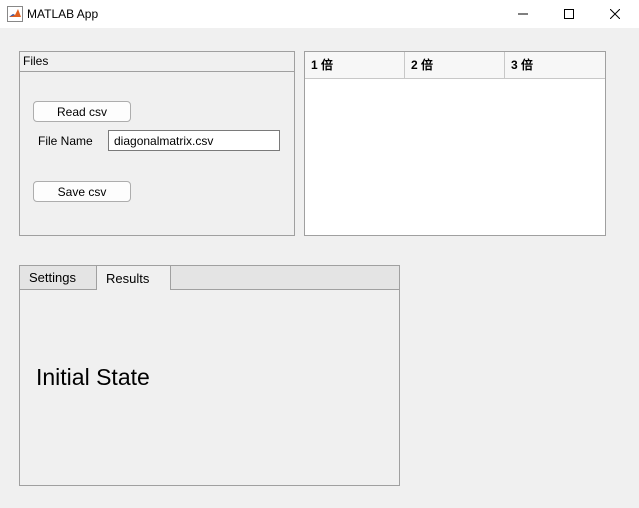 The height and width of the screenshot is (508, 639). I want to click on close-button, so click(615, 14).